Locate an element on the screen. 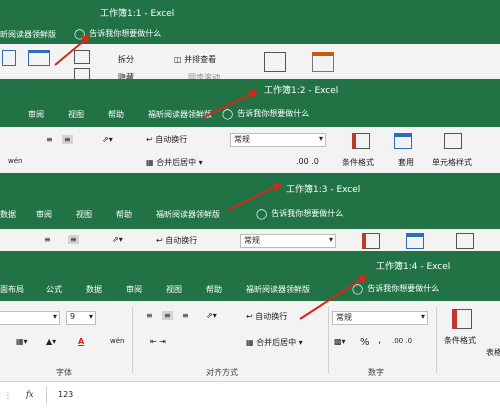 This screenshot has width=500, height=416. formula-input: 123 is located at coordinates (65, 394).